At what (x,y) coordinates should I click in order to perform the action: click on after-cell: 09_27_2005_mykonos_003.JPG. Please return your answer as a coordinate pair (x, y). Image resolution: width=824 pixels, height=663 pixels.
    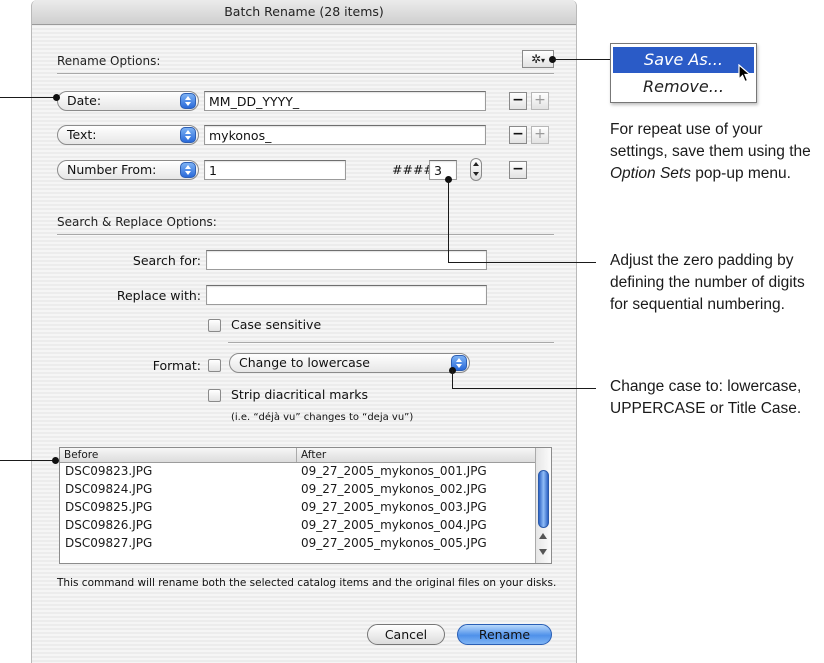
    Looking at the image, I should click on (394, 507).